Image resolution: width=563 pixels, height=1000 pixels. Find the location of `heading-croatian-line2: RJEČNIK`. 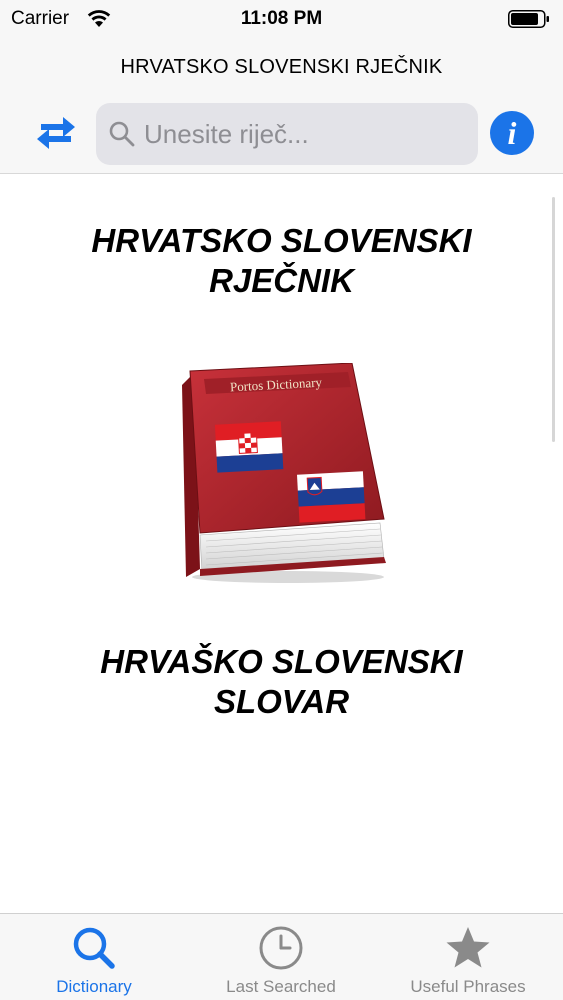

heading-croatian-line2: RJEČNIK is located at coordinates (281, 280).